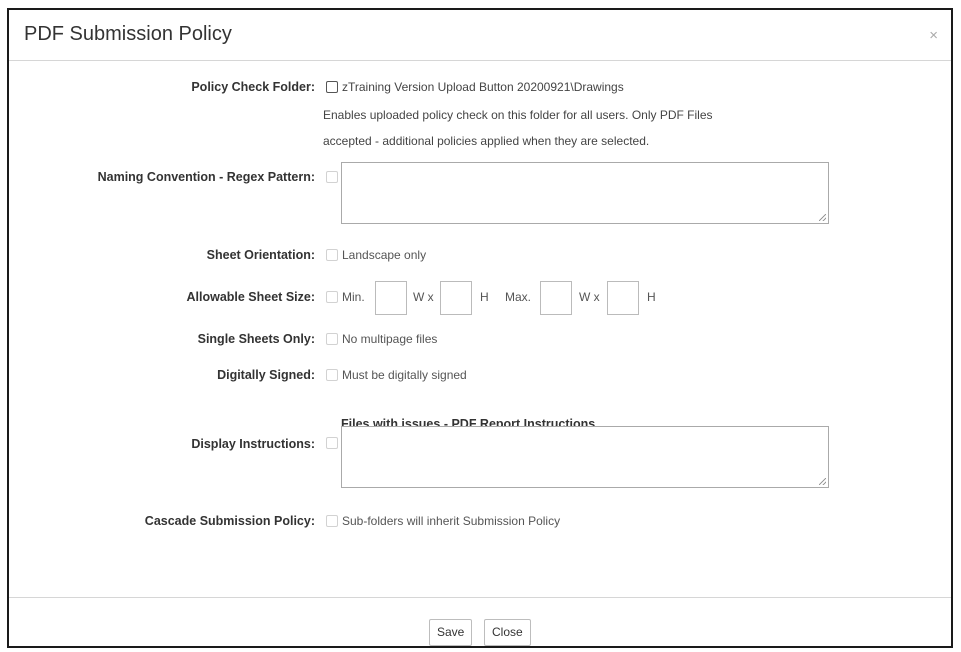 The height and width of the screenshot is (652, 961). Describe the element at coordinates (404, 375) in the screenshot. I see `digitally-signed-option: Must be digitally signed` at that location.